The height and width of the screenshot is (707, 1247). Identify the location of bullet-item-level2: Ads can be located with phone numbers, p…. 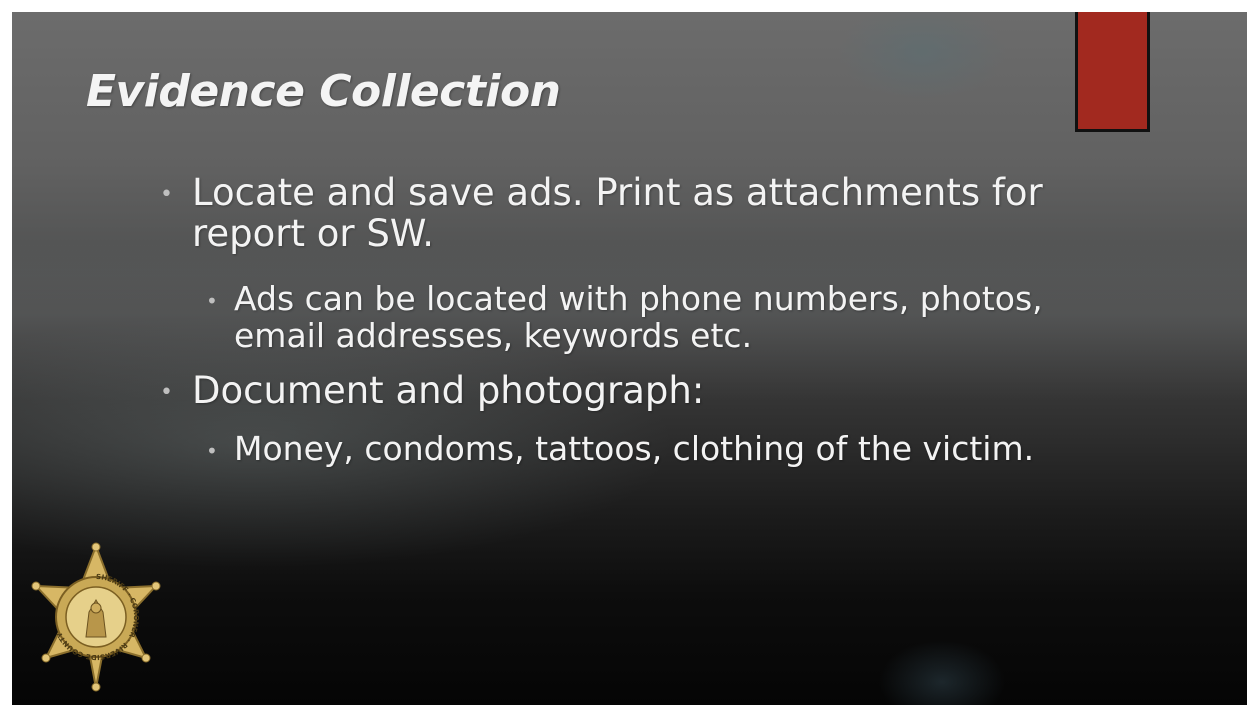
(638, 317).